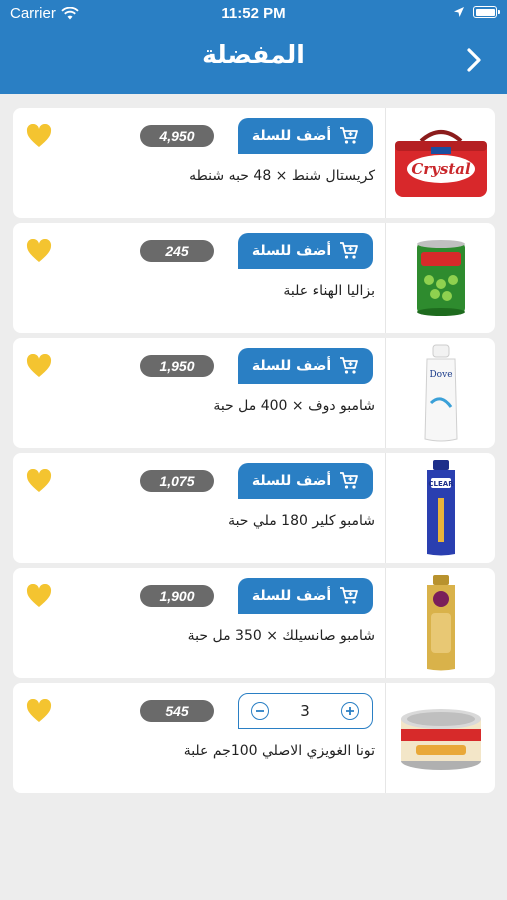 The image size is (507, 900). I want to click on app-header: Carrier 11:52 PM المفضلة, so click(253, 47).